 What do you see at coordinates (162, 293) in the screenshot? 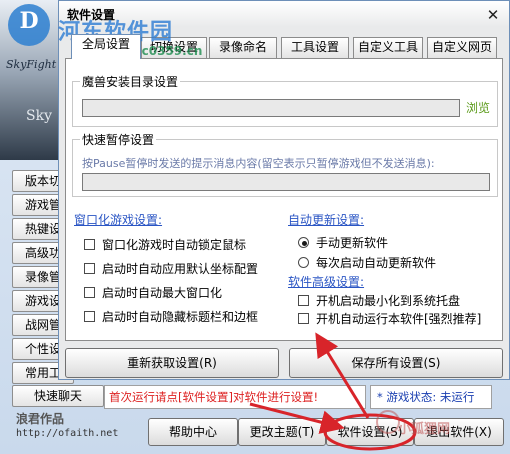
I see `auto-maximize-label: 启动时自动最大窗口化` at bounding box center [162, 293].